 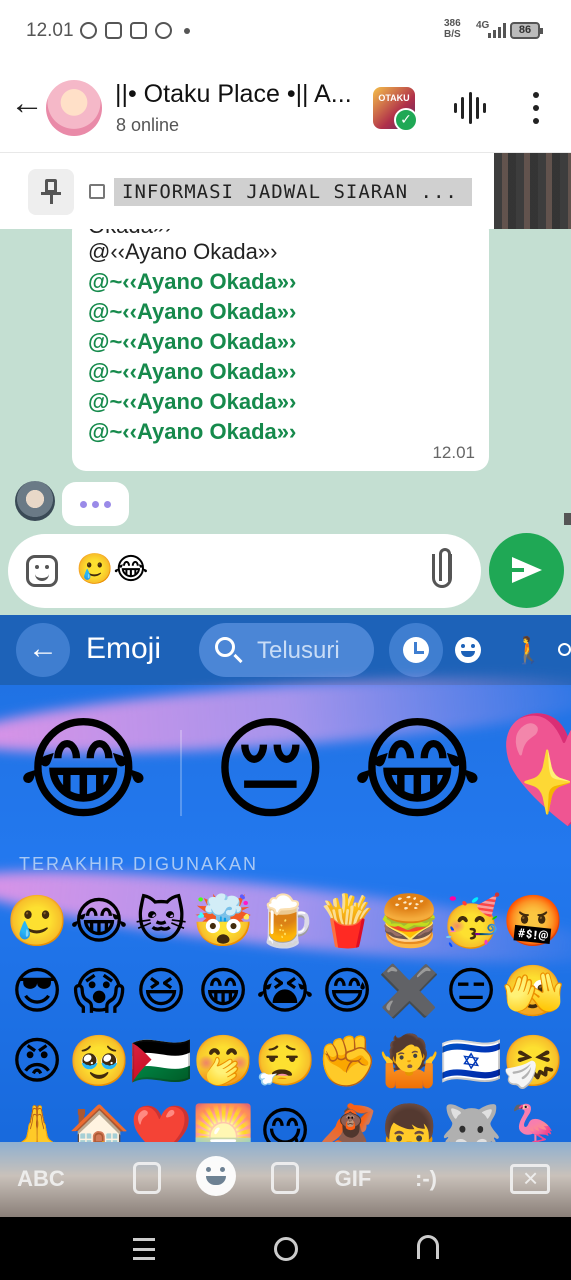 What do you see at coordinates (285, 921) in the screenshot?
I see `emoji-cell: 🍺` at bounding box center [285, 921].